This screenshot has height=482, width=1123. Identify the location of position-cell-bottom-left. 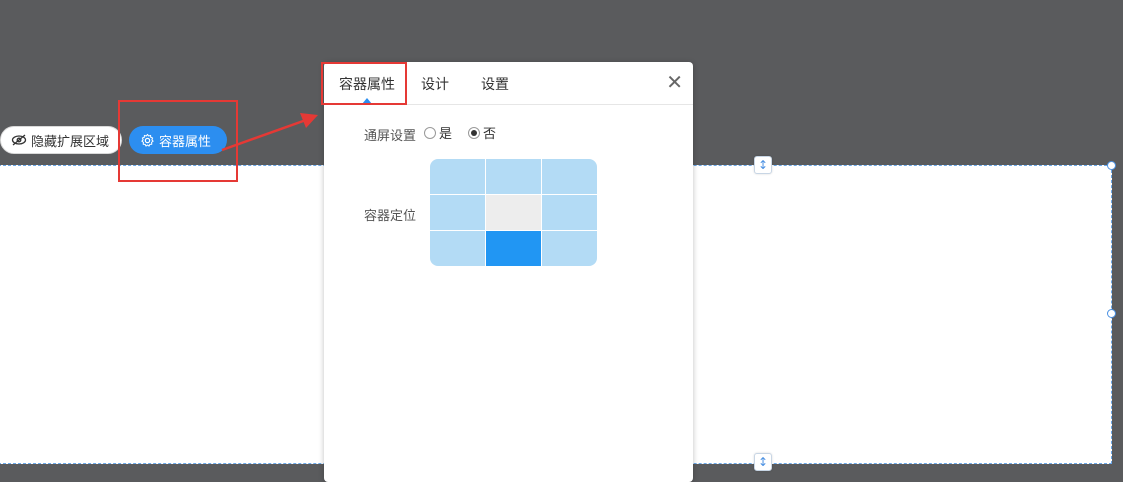
(457, 248).